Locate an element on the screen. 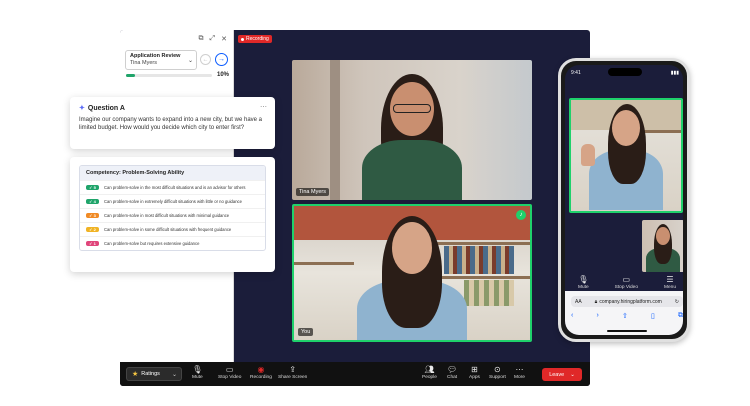 The height and width of the screenshot is (406, 750). review-progress-bar is located at coordinates (169, 75).